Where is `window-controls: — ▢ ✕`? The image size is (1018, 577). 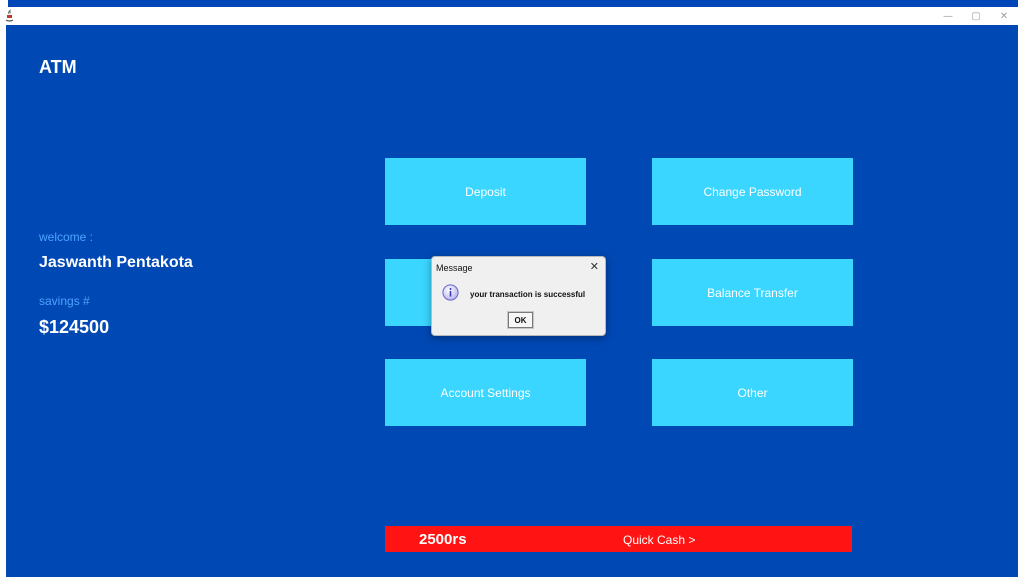
window-controls: — ▢ ✕ is located at coordinates (976, 16).